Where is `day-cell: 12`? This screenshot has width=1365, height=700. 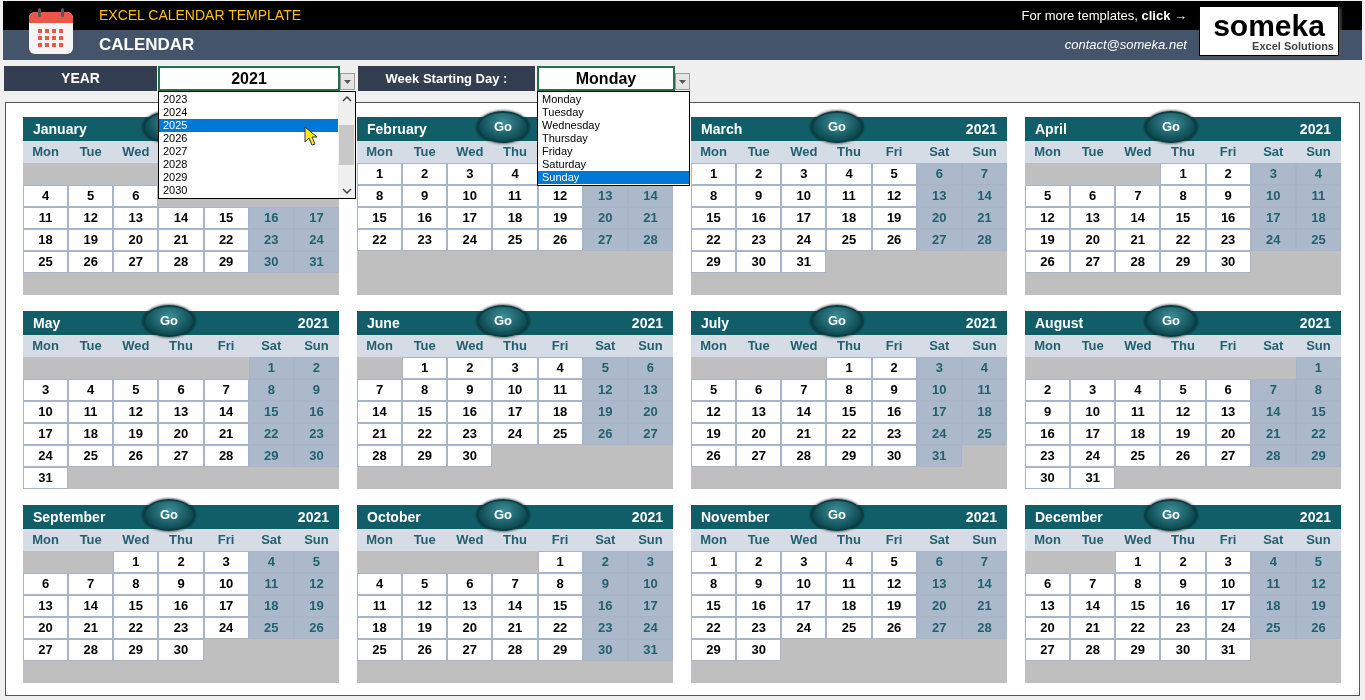
day-cell: 12 is located at coordinates (91, 218).